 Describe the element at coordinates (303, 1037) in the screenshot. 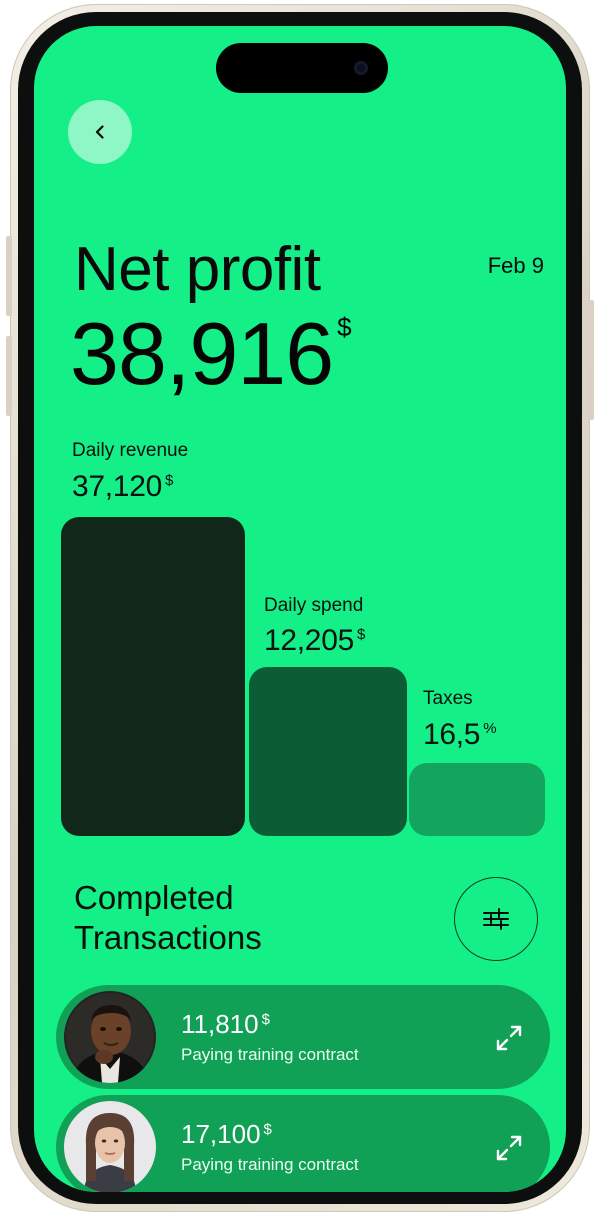

I see `transaction-row: 11,810 $ Paying training contract` at that location.